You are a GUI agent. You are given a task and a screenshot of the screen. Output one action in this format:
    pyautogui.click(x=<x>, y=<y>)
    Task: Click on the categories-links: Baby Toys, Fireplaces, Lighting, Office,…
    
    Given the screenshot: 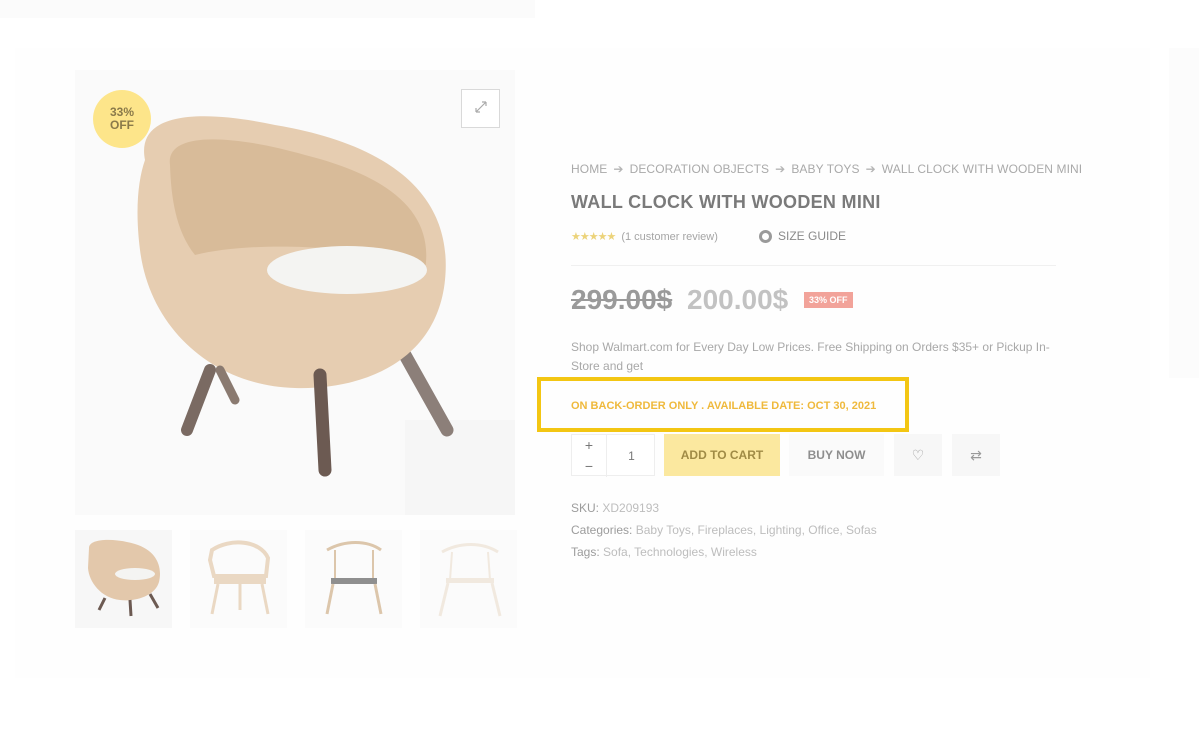 What is the action you would take?
    pyautogui.click(x=756, y=530)
    